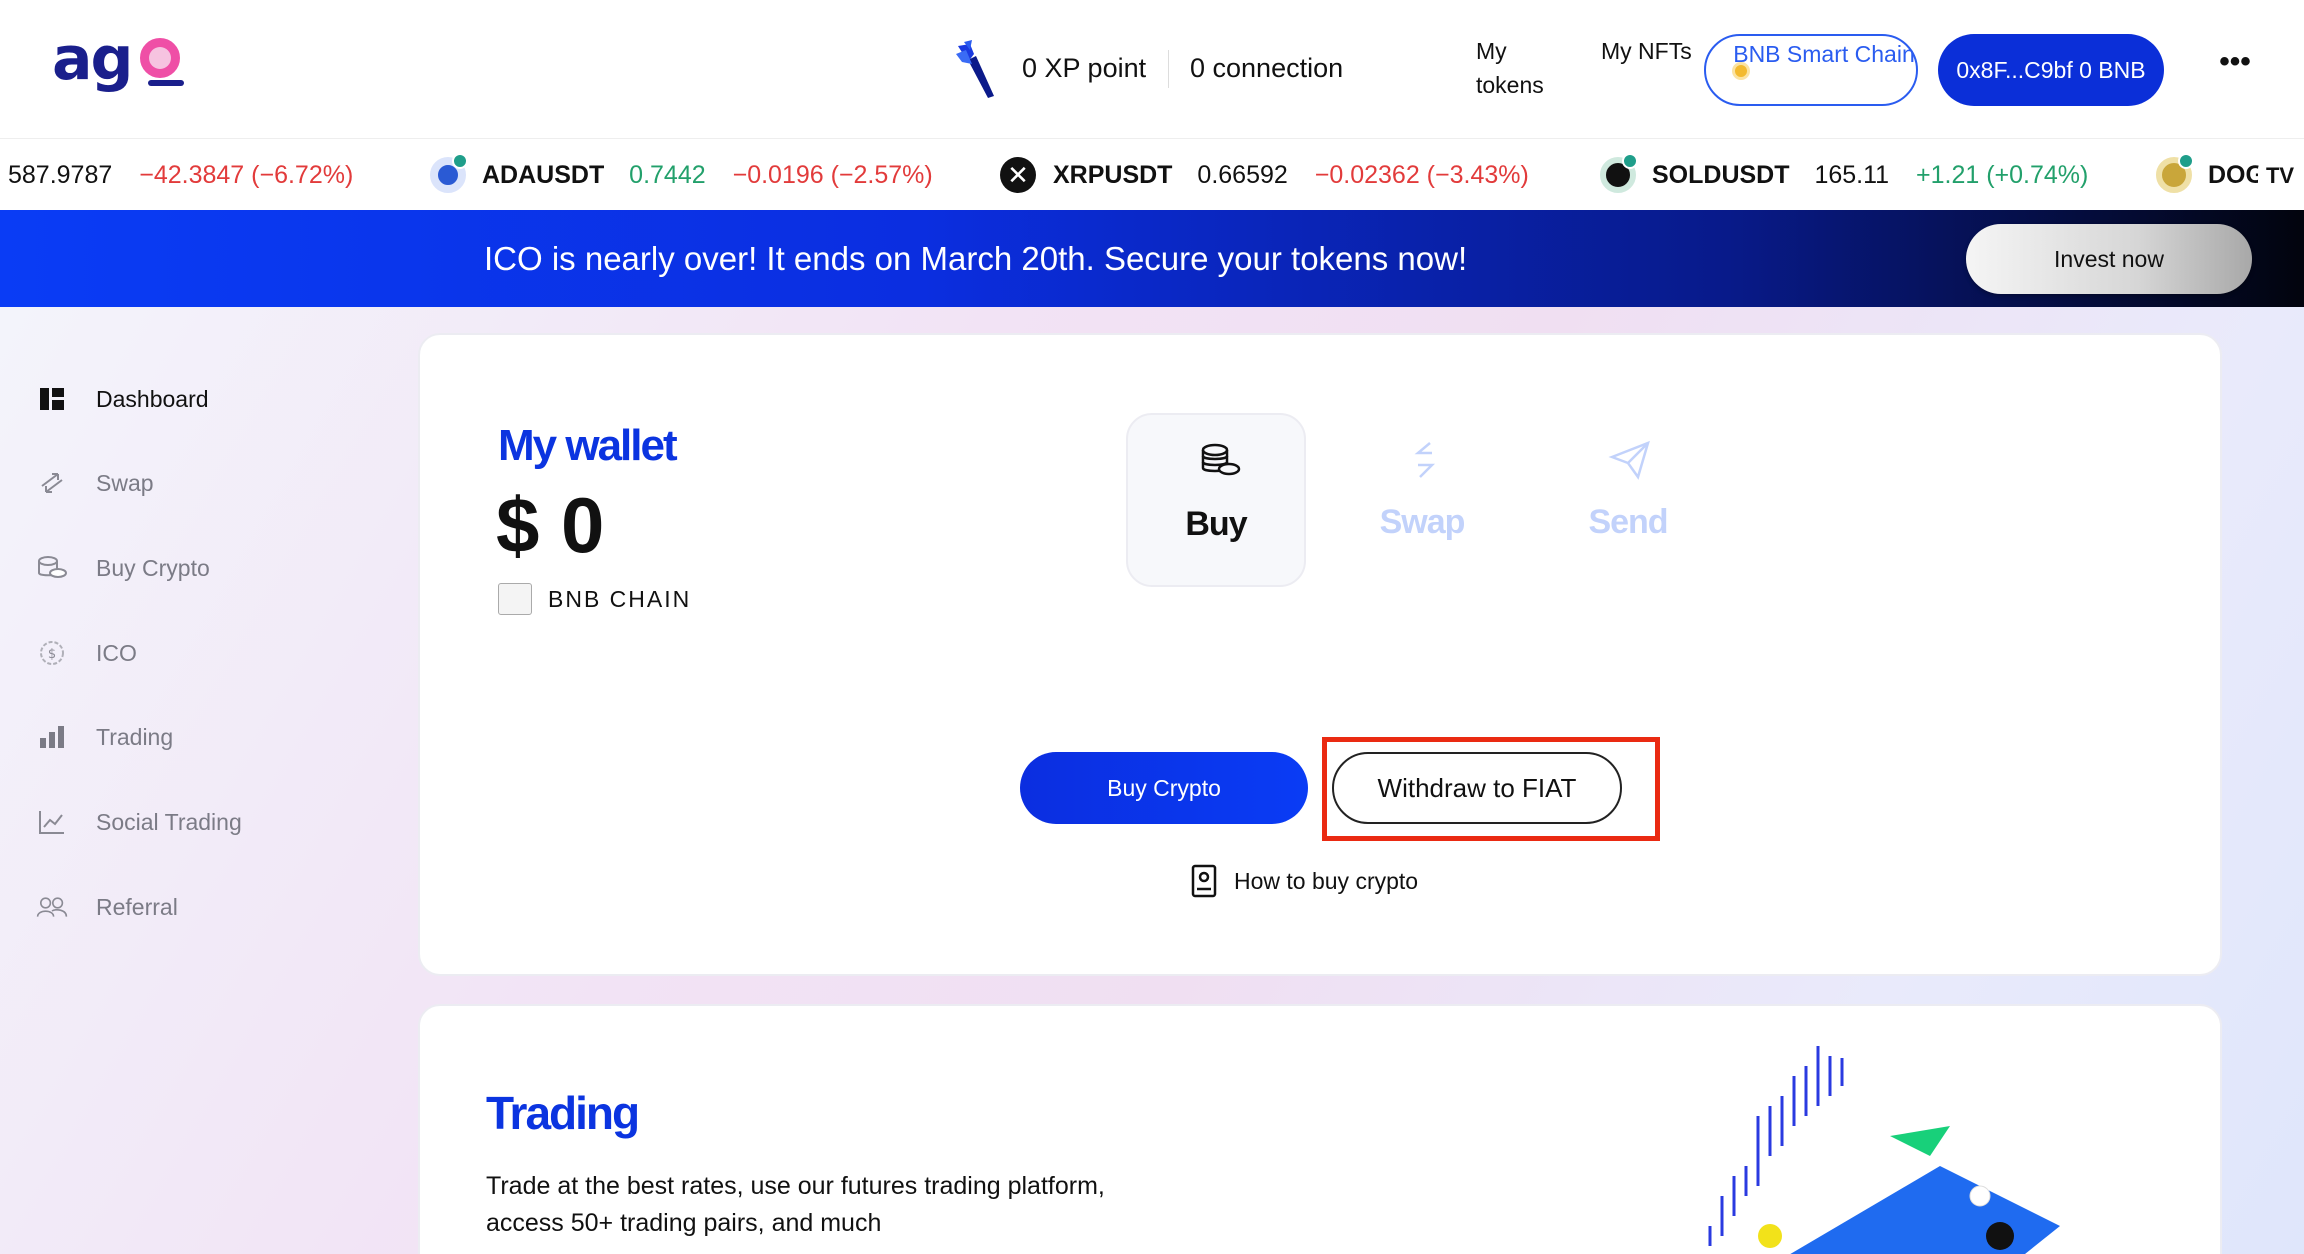 Image resolution: width=2304 pixels, height=1254 pixels. I want to click on how-to-buy-link: How to buy crypto, so click(1340, 881).